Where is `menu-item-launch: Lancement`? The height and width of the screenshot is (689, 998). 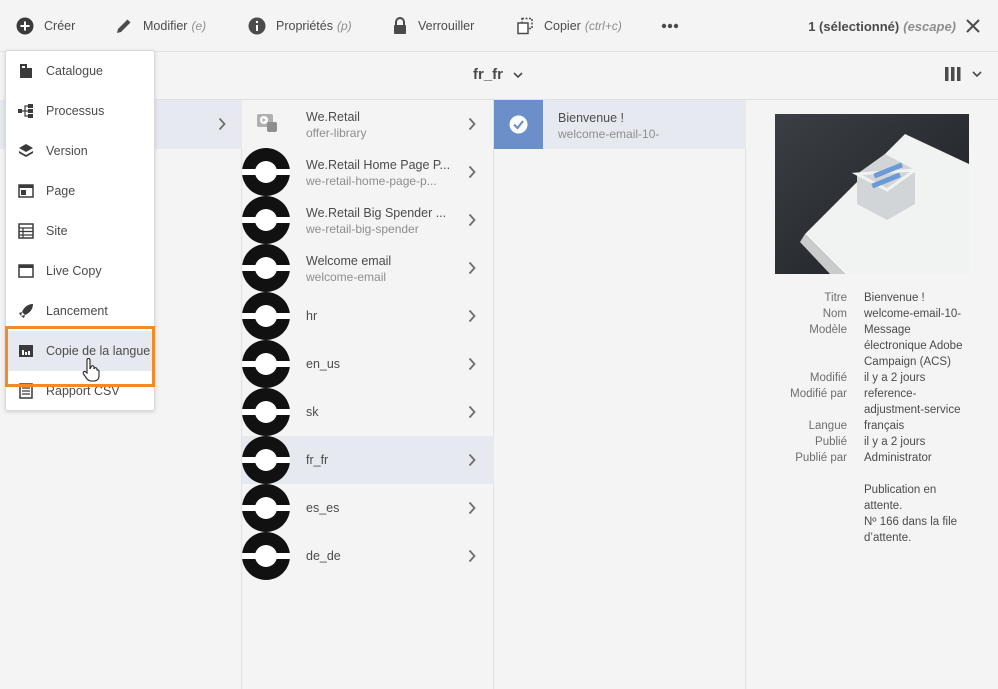 menu-item-launch: Lancement is located at coordinates (80, 311).